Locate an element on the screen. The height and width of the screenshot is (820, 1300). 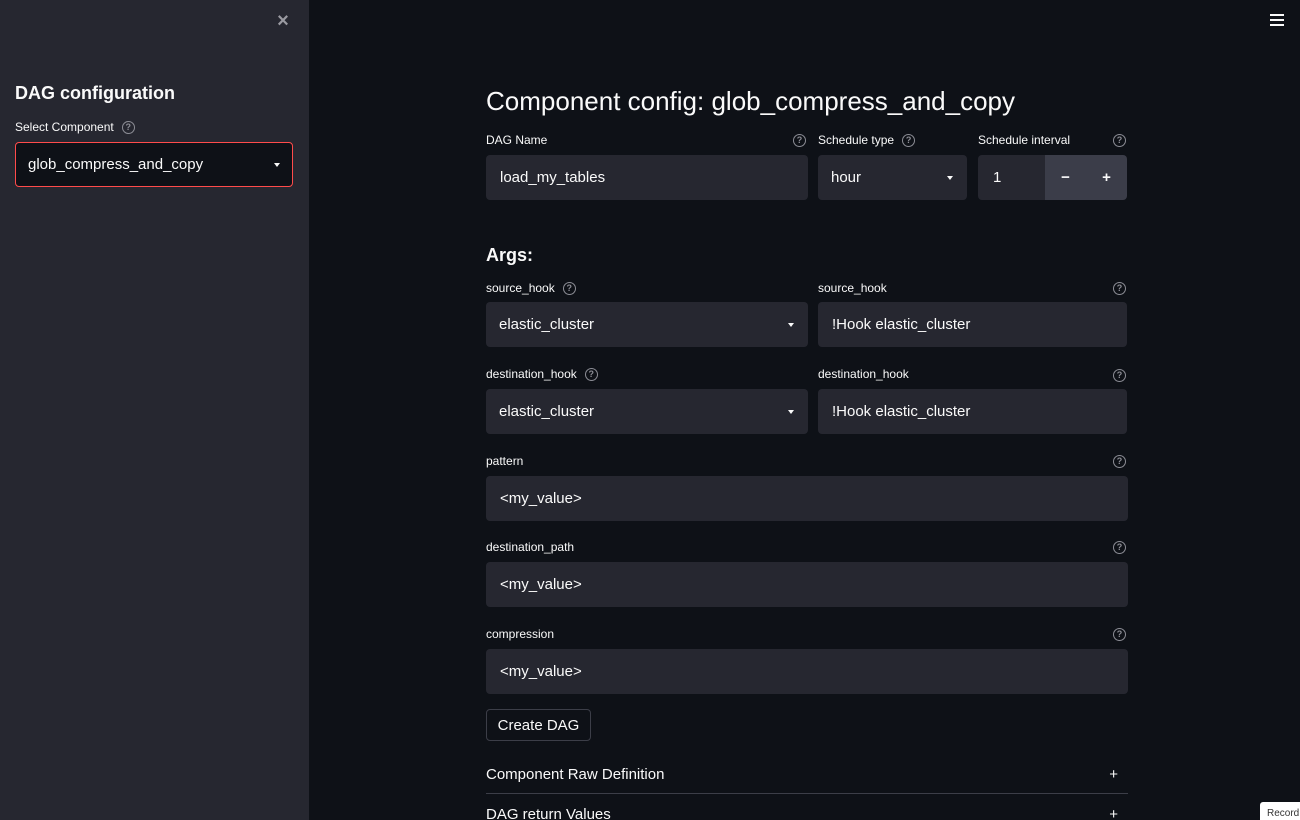
args-heading: Args: is located at coordinates (510, 255).